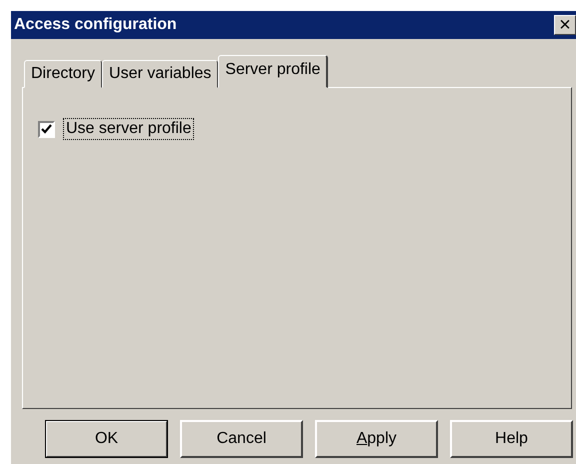  Describe the element at coordinates (376, 439) in the screenshot. I see `dialog-button: Apply` at that location.